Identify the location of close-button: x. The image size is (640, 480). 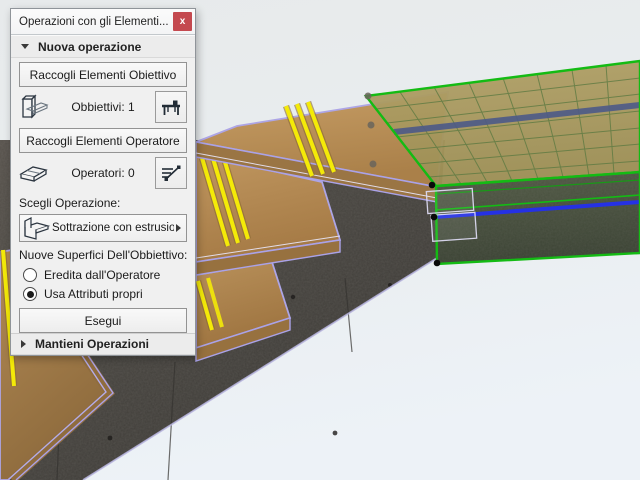
(182, 21).